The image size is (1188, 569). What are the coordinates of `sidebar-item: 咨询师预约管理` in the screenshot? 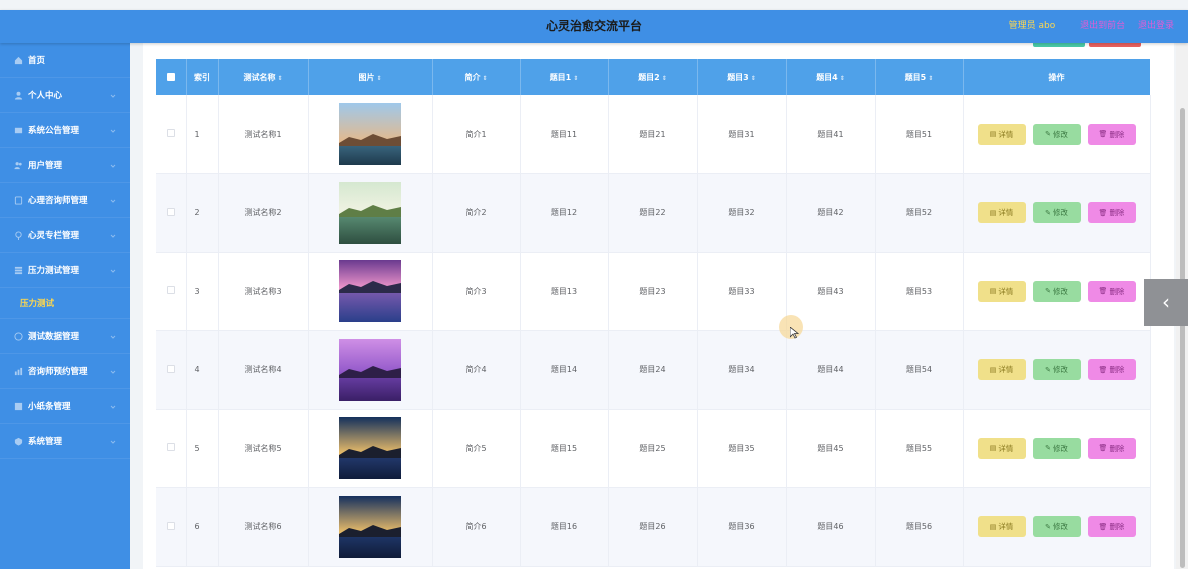 It's located at (65, 371).